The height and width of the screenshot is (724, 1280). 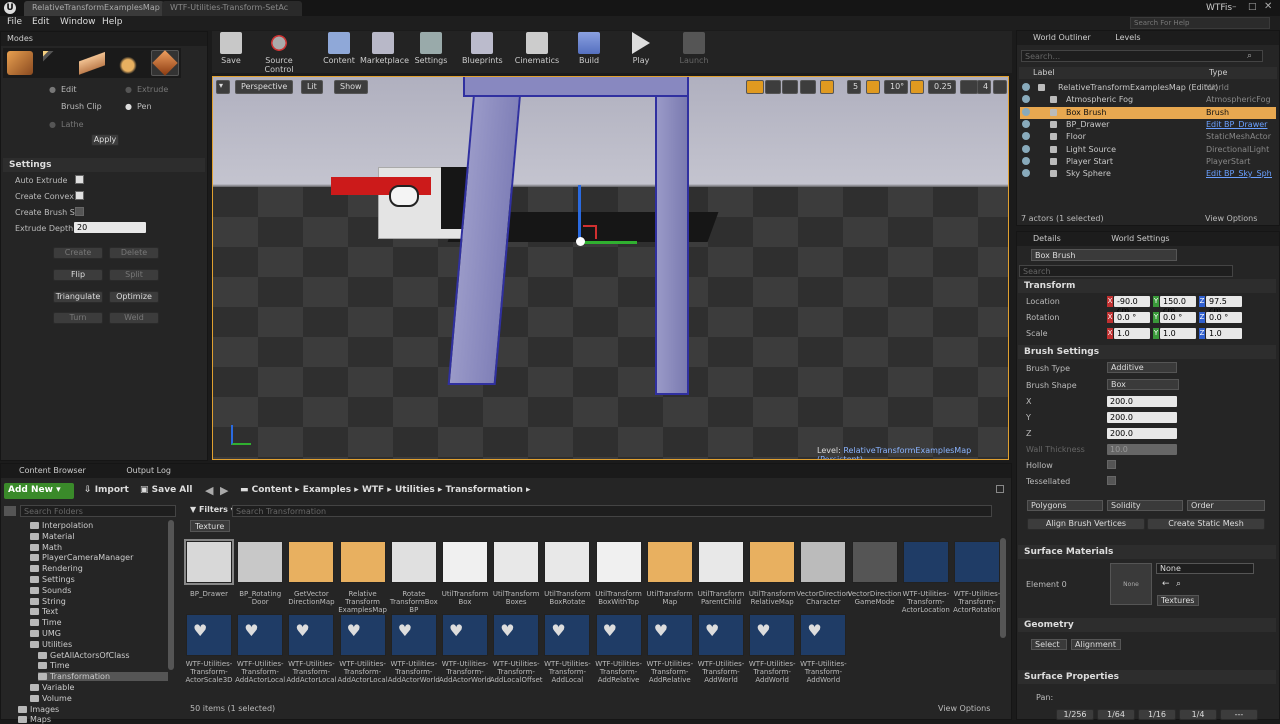 What do you see at coordinates (576, 87) in the screenshot?
I see `box-brush-top-beam` at bounding box center [576, 87].